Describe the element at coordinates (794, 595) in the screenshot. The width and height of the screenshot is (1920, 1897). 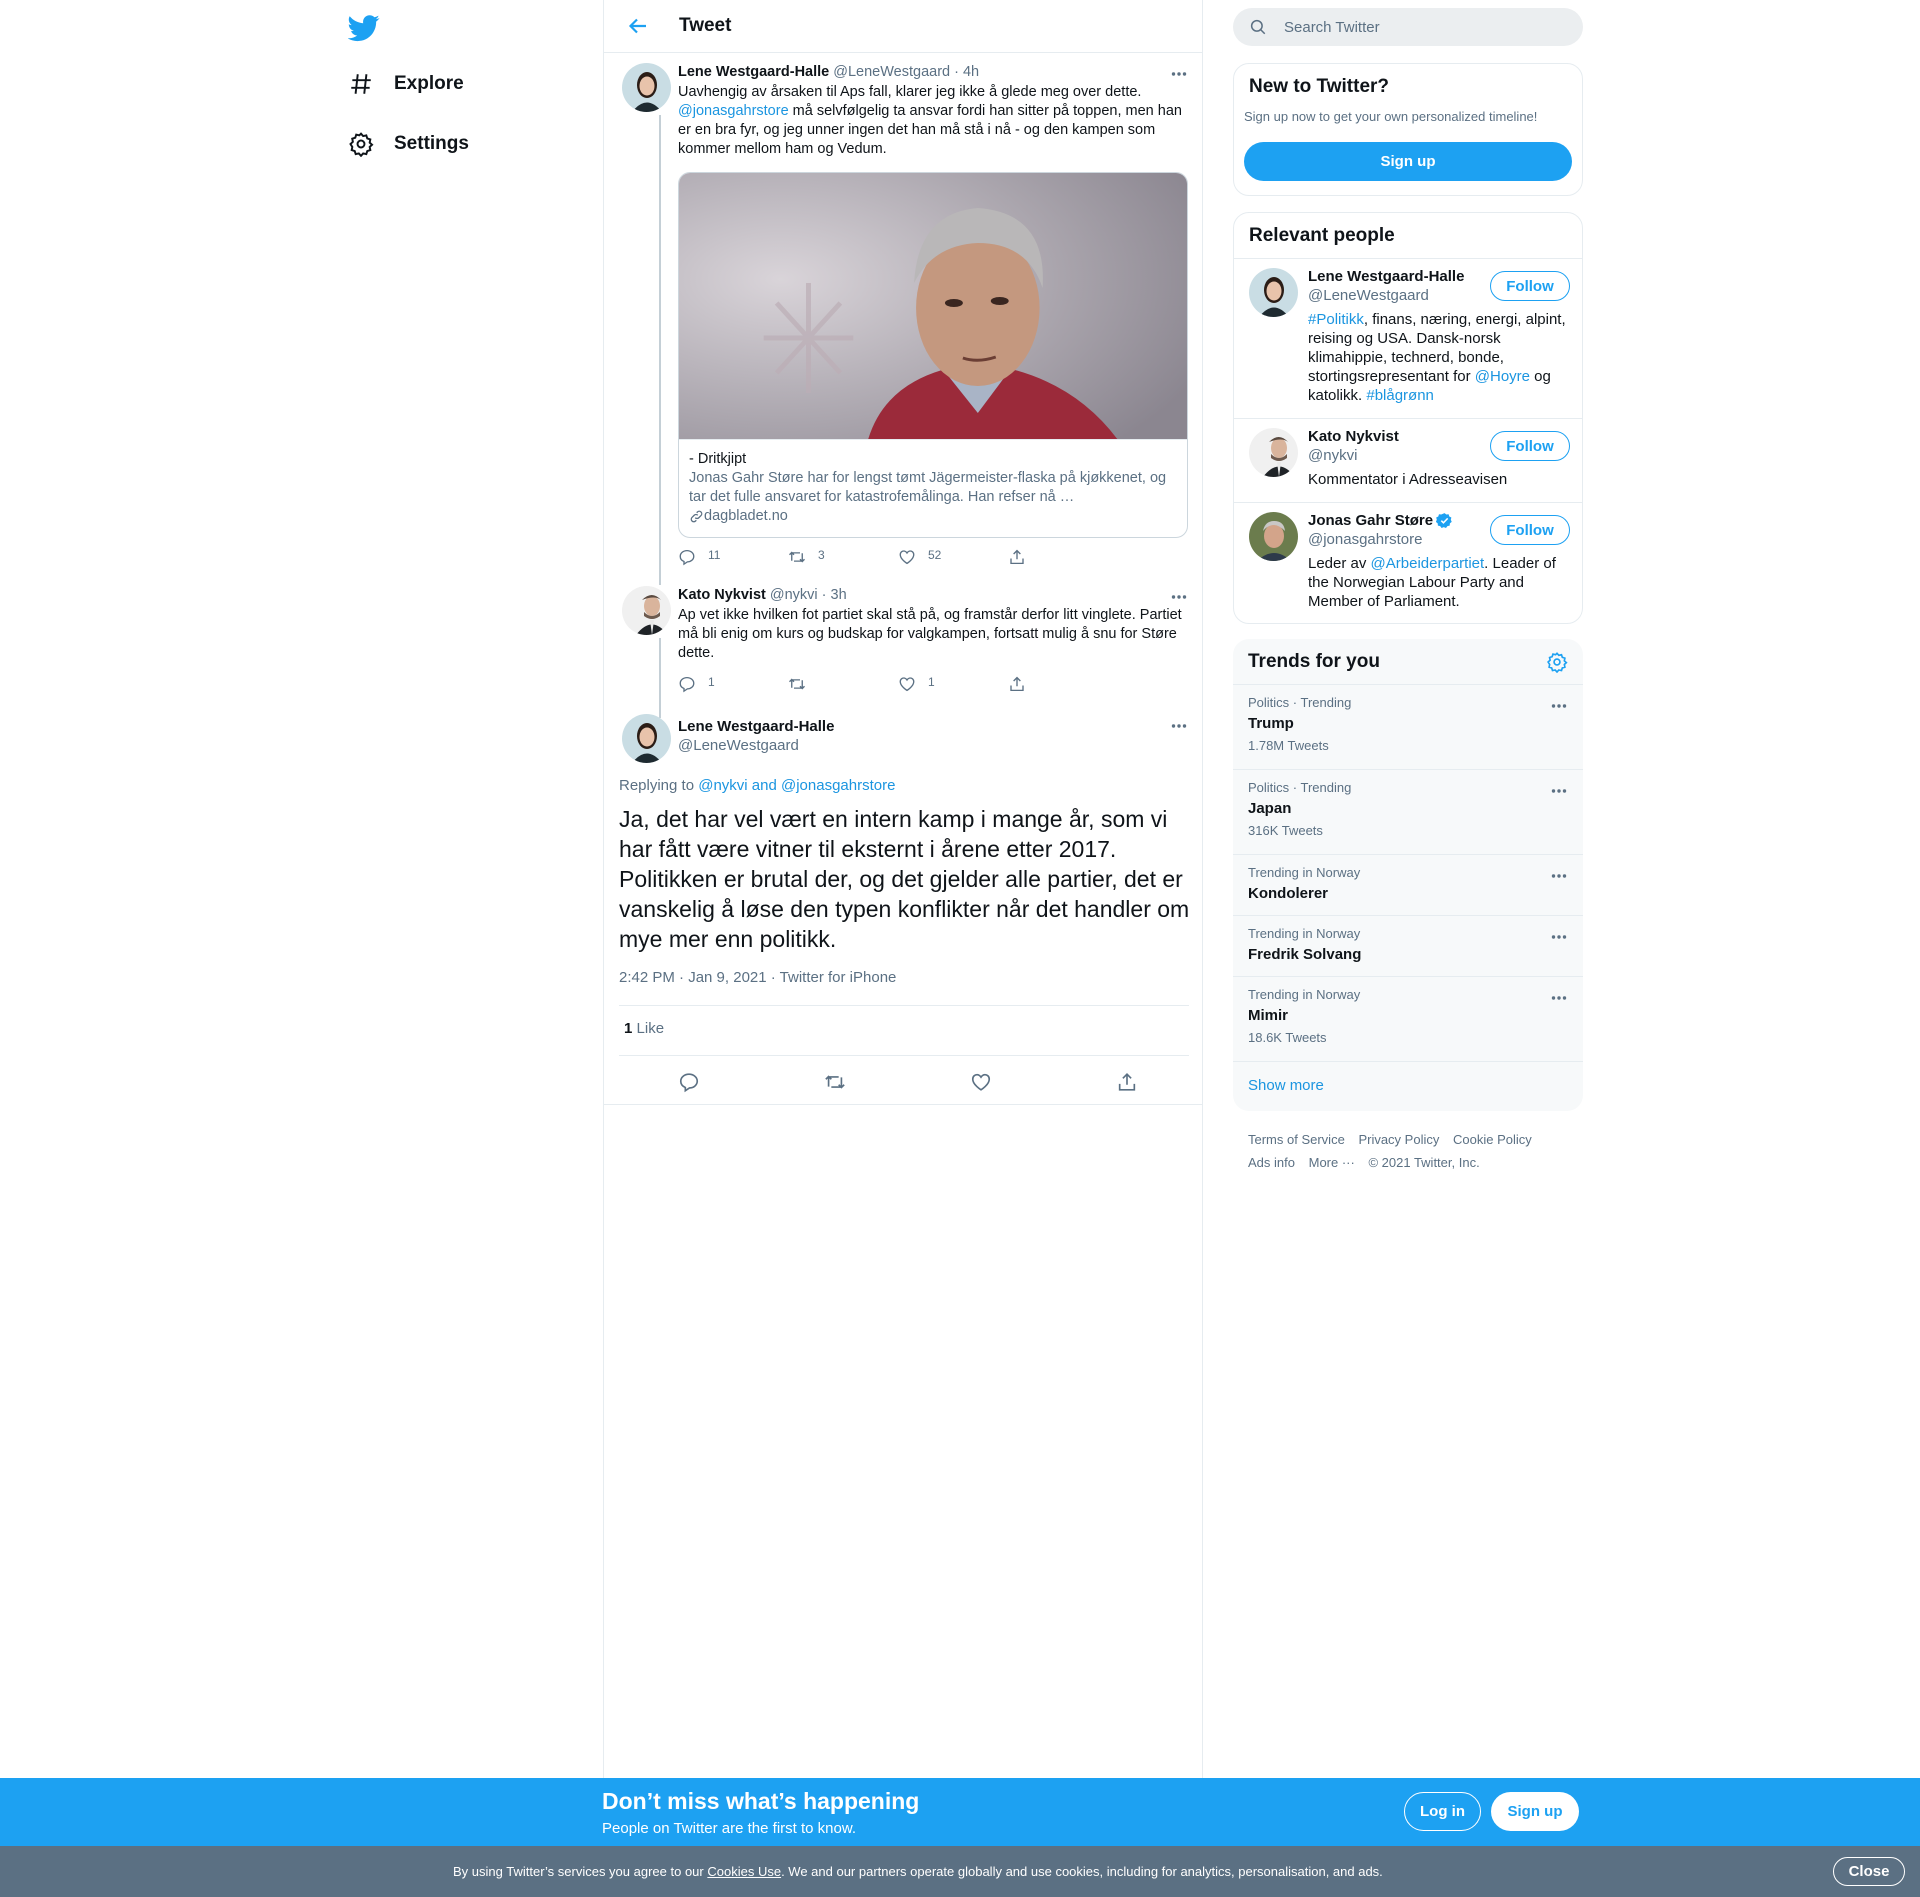
I see `author-handle: @nykvi` at that location.